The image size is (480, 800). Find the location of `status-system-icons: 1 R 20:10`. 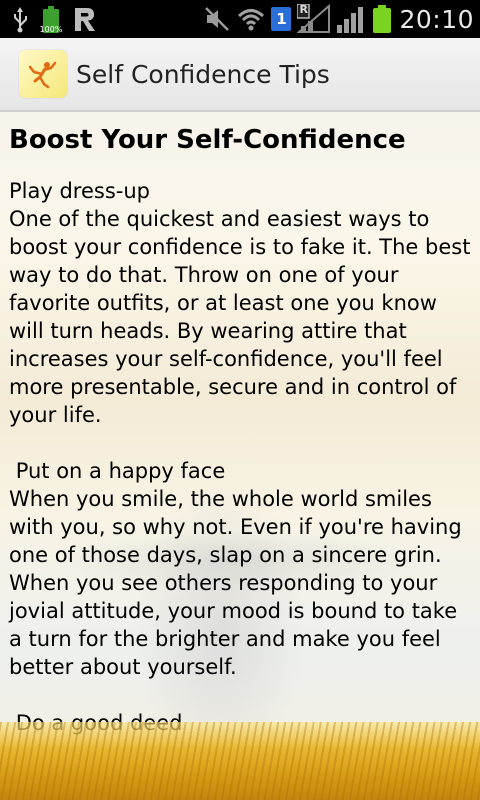

status-system-icons: 1 R 20:10 is located at coordinates (338, 19).